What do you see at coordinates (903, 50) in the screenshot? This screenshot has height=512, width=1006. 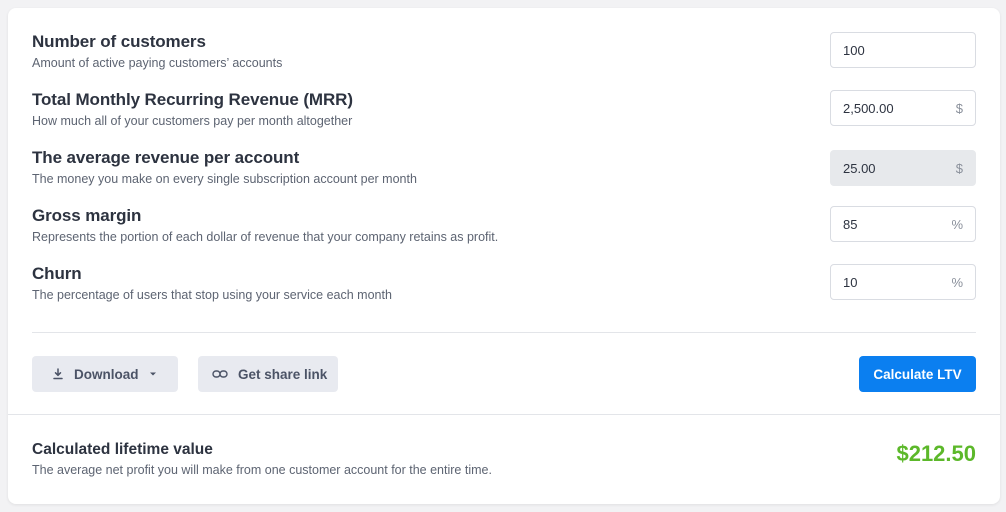 I see `customers-input: 100` at bounding box center [903, 50].